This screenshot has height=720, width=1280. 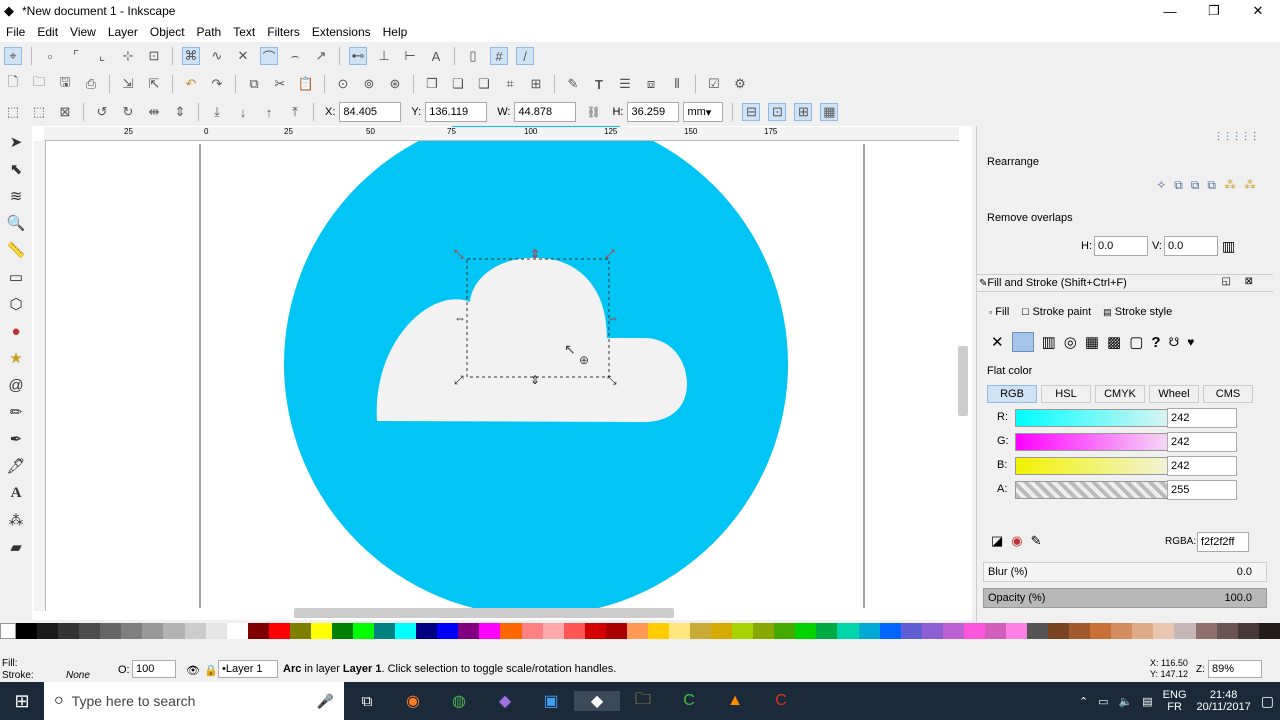 What do you see at coordinates (16, 439) in the screenshot?
I see `pen-tool-icon: ✒` at bounding box center [16, 439].